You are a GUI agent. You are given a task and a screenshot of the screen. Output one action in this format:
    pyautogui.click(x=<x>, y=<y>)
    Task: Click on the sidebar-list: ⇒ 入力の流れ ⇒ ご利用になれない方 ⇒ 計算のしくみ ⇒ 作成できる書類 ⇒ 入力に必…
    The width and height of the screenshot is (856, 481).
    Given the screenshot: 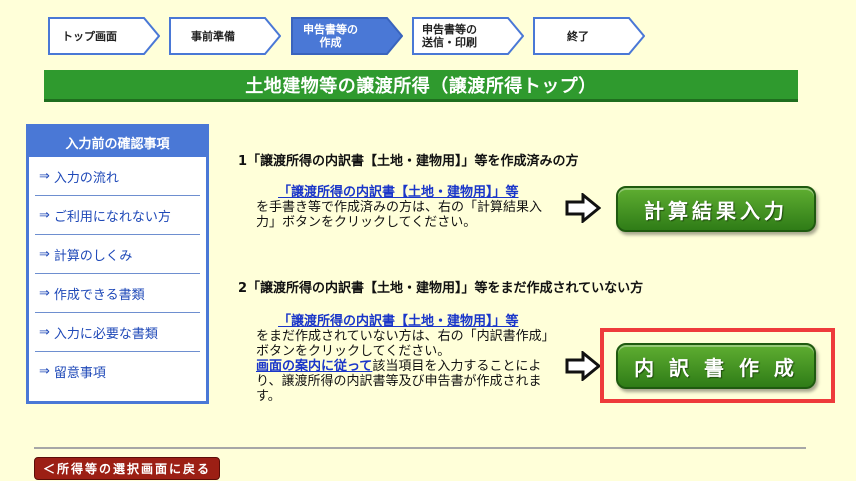 What is the action you would take?
    pyautogui.click(x=117, y=274)
    